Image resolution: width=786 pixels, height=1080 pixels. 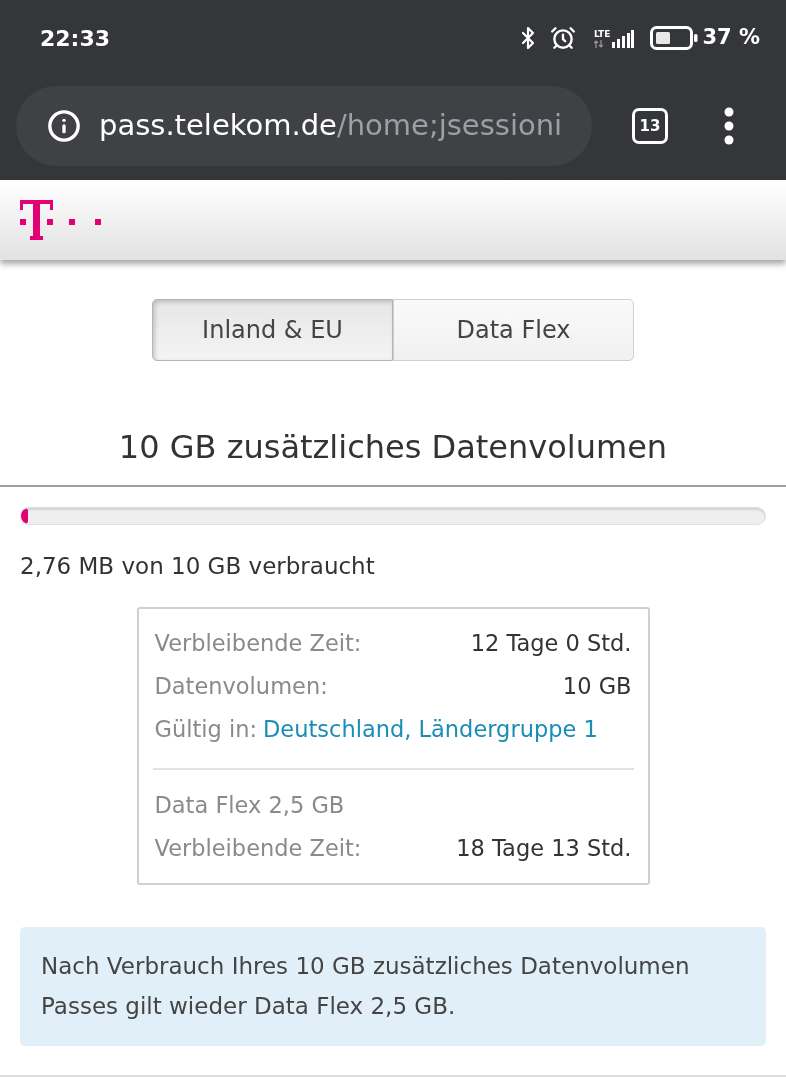 What do you see at coordinates (597, 686) in the screenshot?
I see `detail-value: 10 GB` at bounding box center [597, 686].